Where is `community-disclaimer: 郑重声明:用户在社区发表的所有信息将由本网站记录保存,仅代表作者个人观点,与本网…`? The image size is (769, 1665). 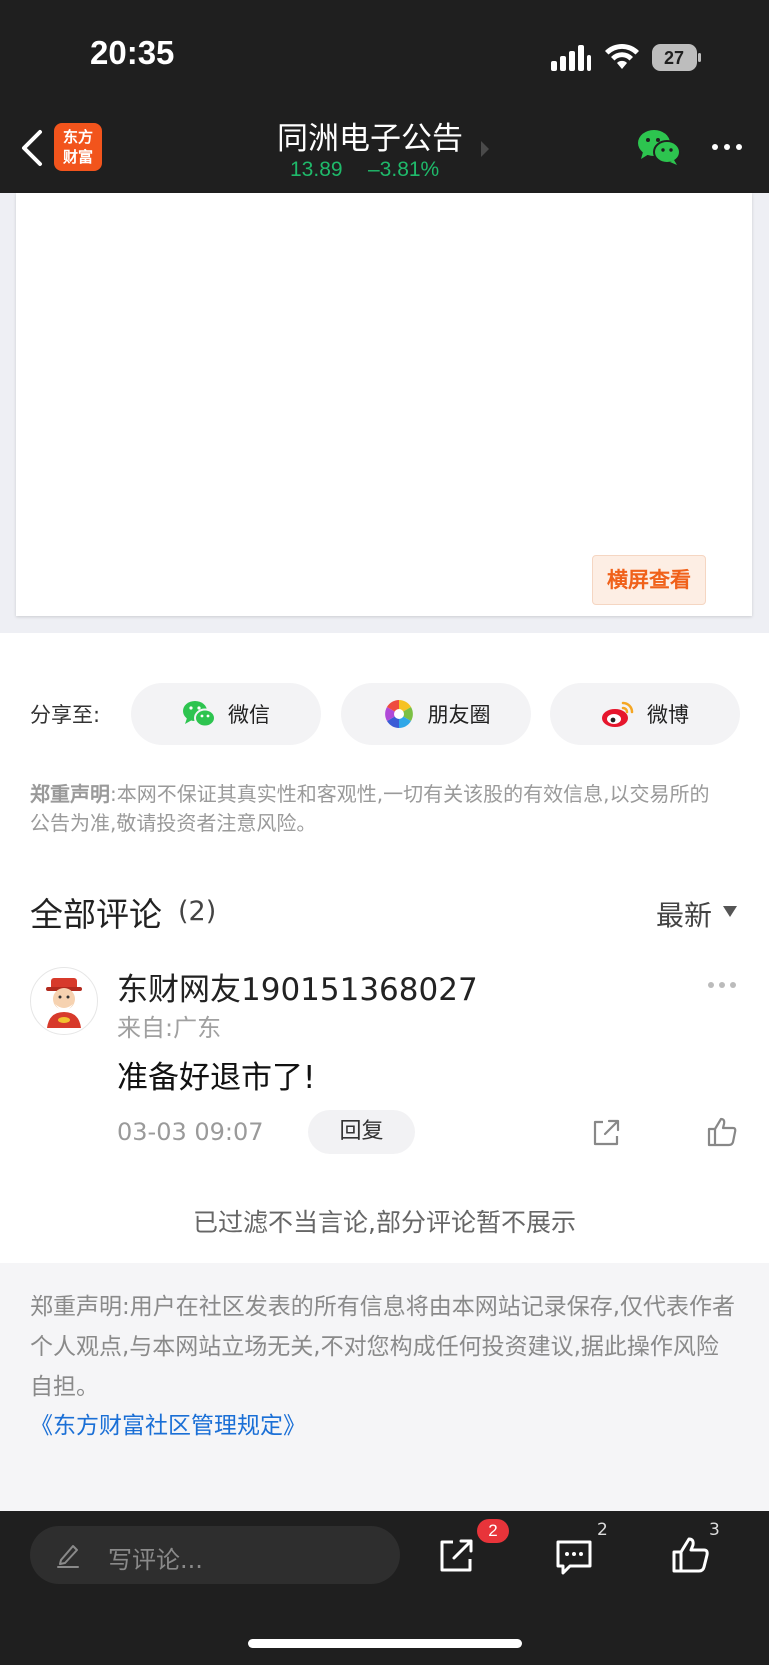
community-disclaimer: 郑重声明:用户在社区发表的所有信息将由本网站记录保存,仅代表作者个人观点,与本网… is located at coordinates (383, 1347).